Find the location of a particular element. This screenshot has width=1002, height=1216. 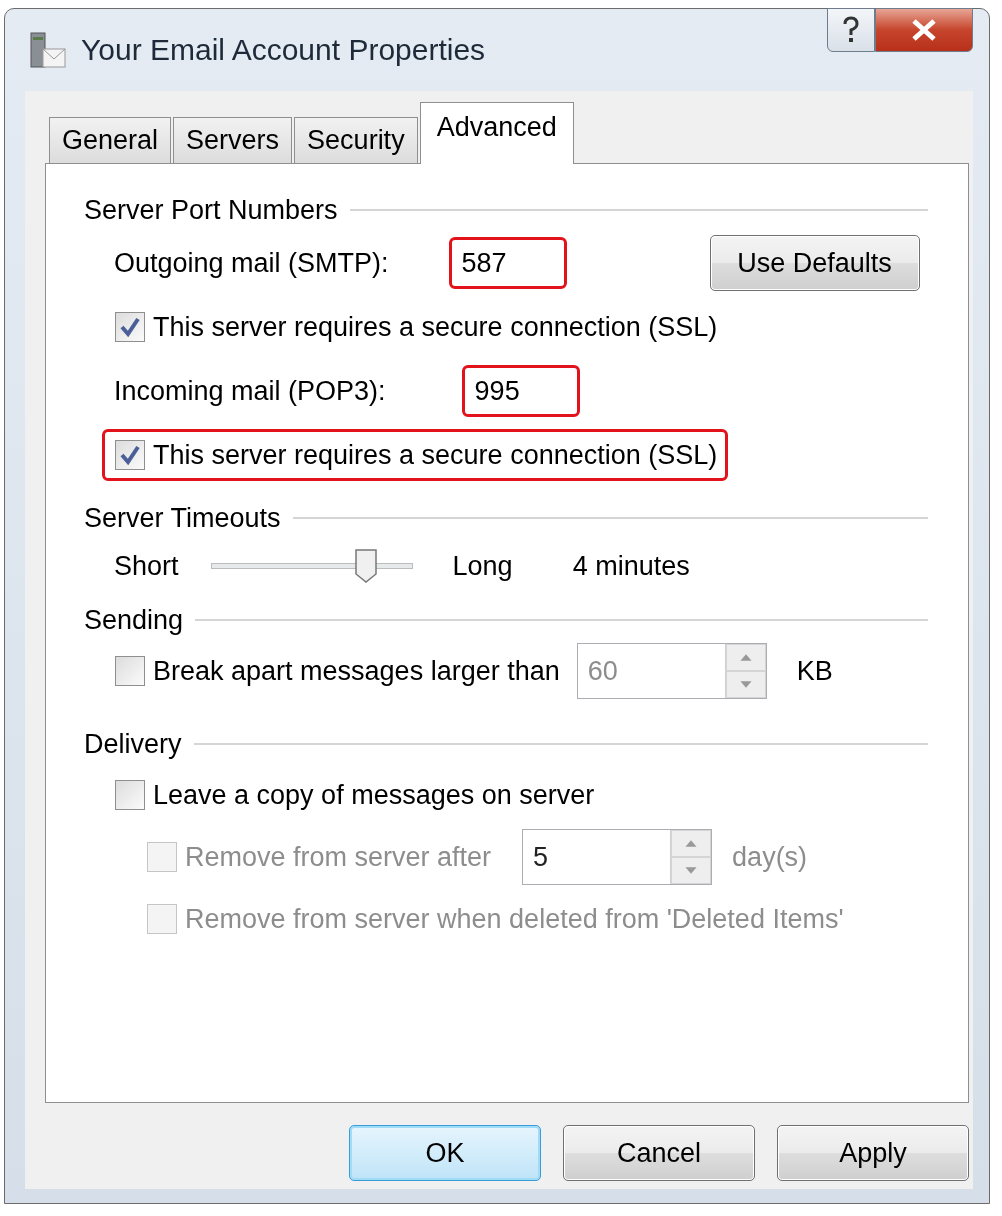

dialog-button: OK is located at coordinates (445, 1153).